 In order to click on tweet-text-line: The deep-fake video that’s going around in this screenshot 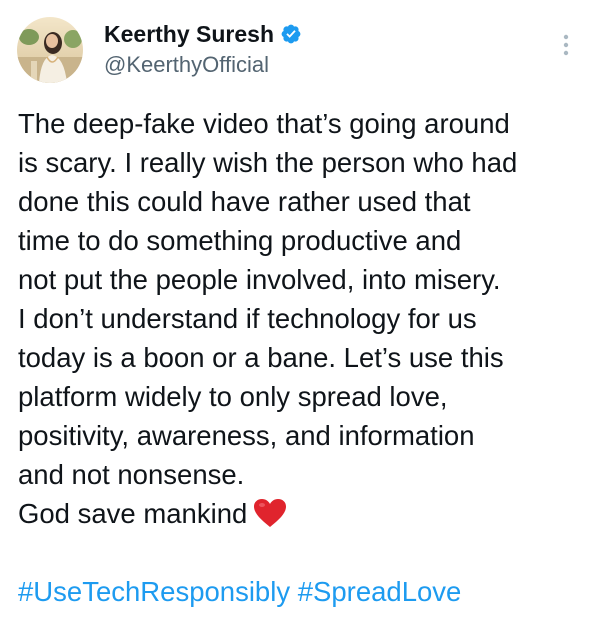, I will do `click(264, 123)`.